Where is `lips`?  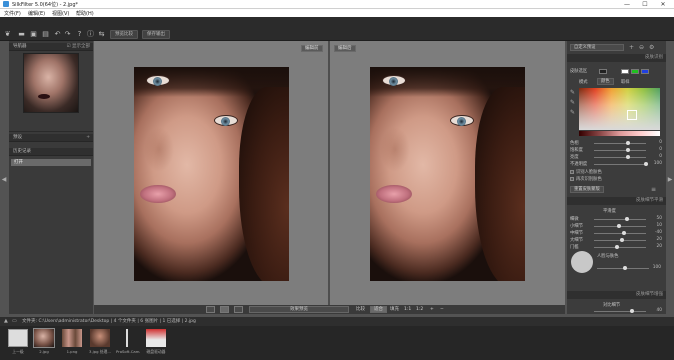 lips is located at coordinates (158, 194).